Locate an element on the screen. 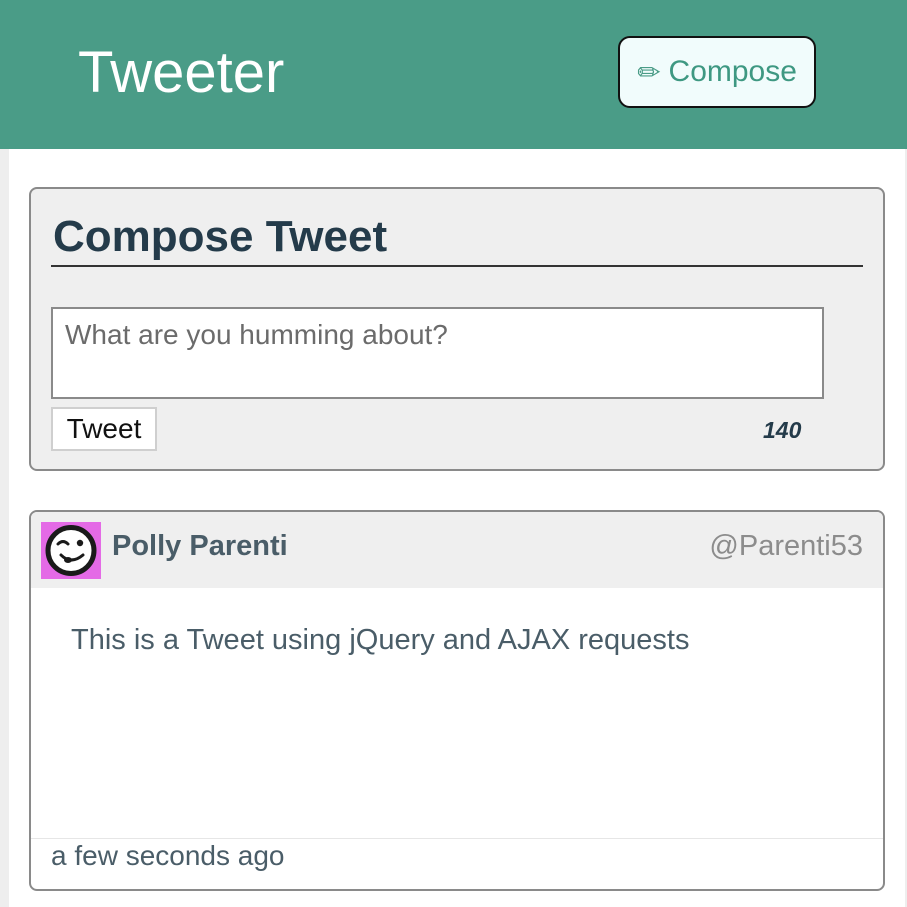 This screenshot has width=907, height=907. compose-divider is located at coordinates (457, 266).